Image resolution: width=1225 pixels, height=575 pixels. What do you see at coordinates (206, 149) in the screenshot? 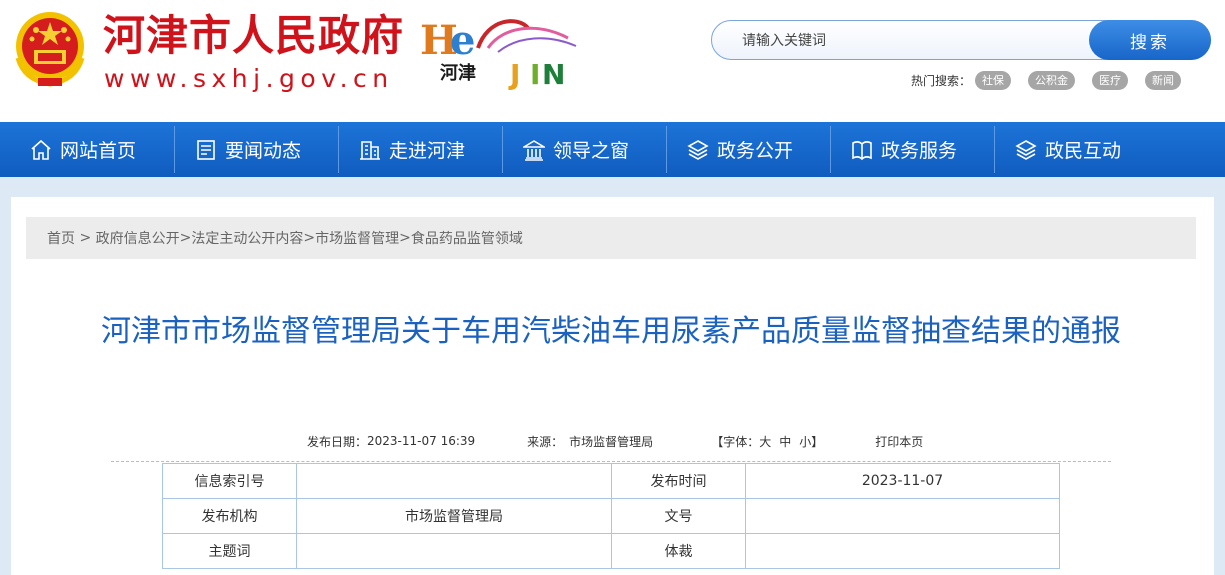
I see `news-icon` at bounding box center [206, 149].